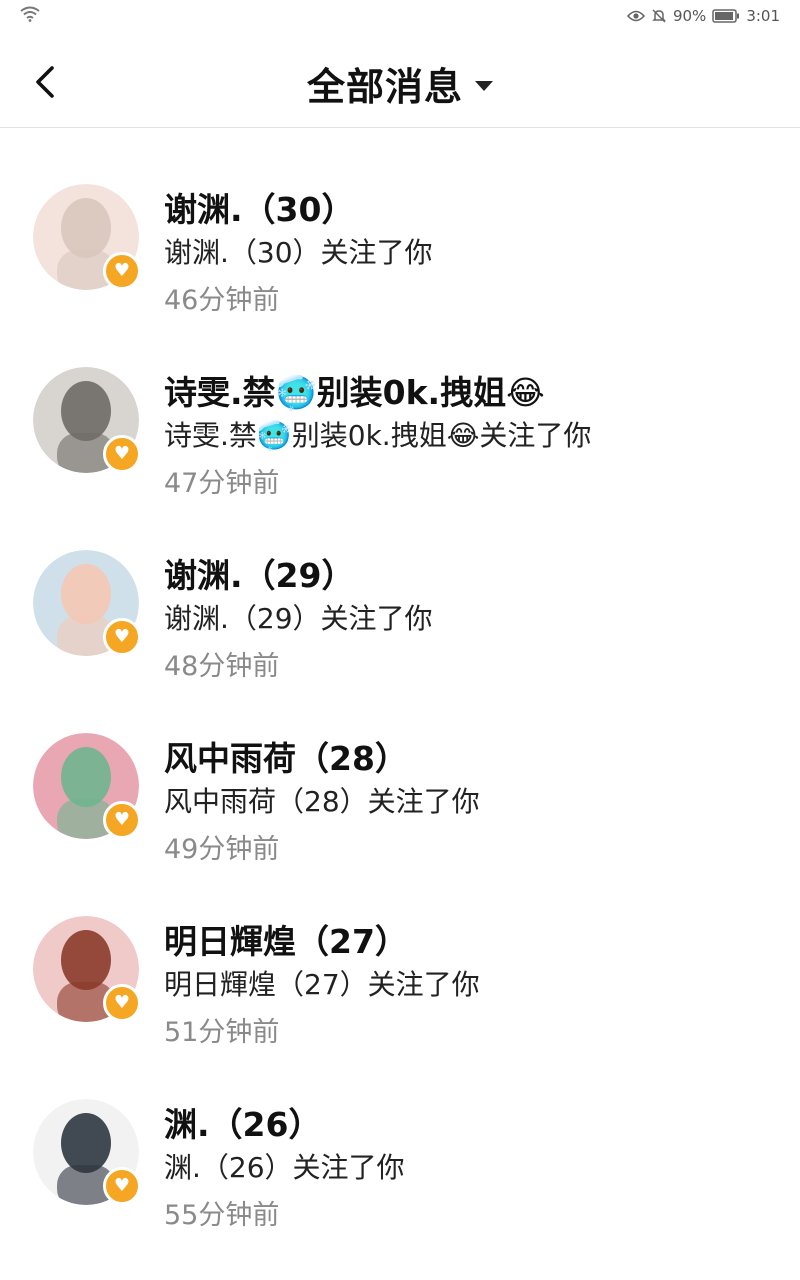 The width and height of the screenshot is (800, 1280). Describe the element at coordinates (378, 435) in the screenshot. I see `message-text: 诗雯.禁🥶别装0k.拽姐😂关注了你` at that location.